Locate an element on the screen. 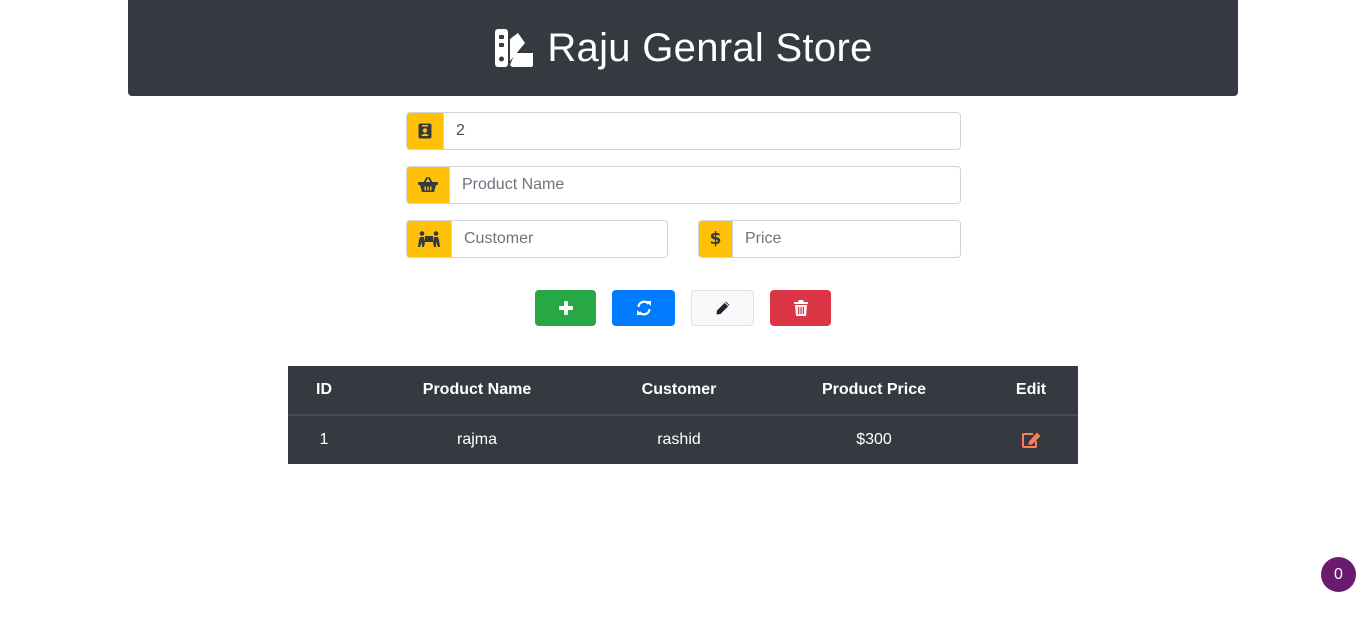 The image size is (1366, 625). edit-button is located at coordinates (722, 308).